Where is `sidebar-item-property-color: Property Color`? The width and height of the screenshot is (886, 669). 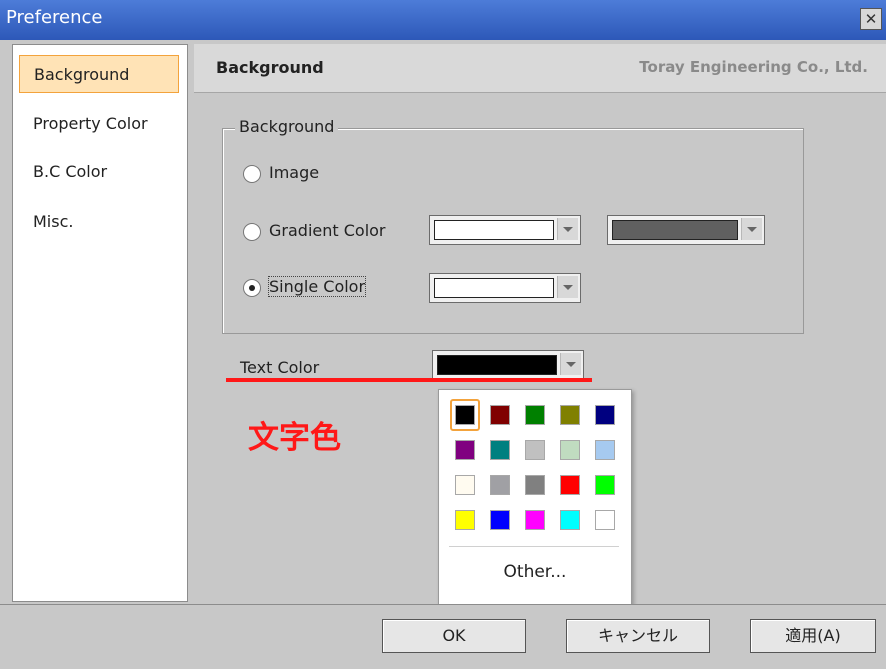
sidebar-item-property-color: Property Color is located at coordinates (99, 124).